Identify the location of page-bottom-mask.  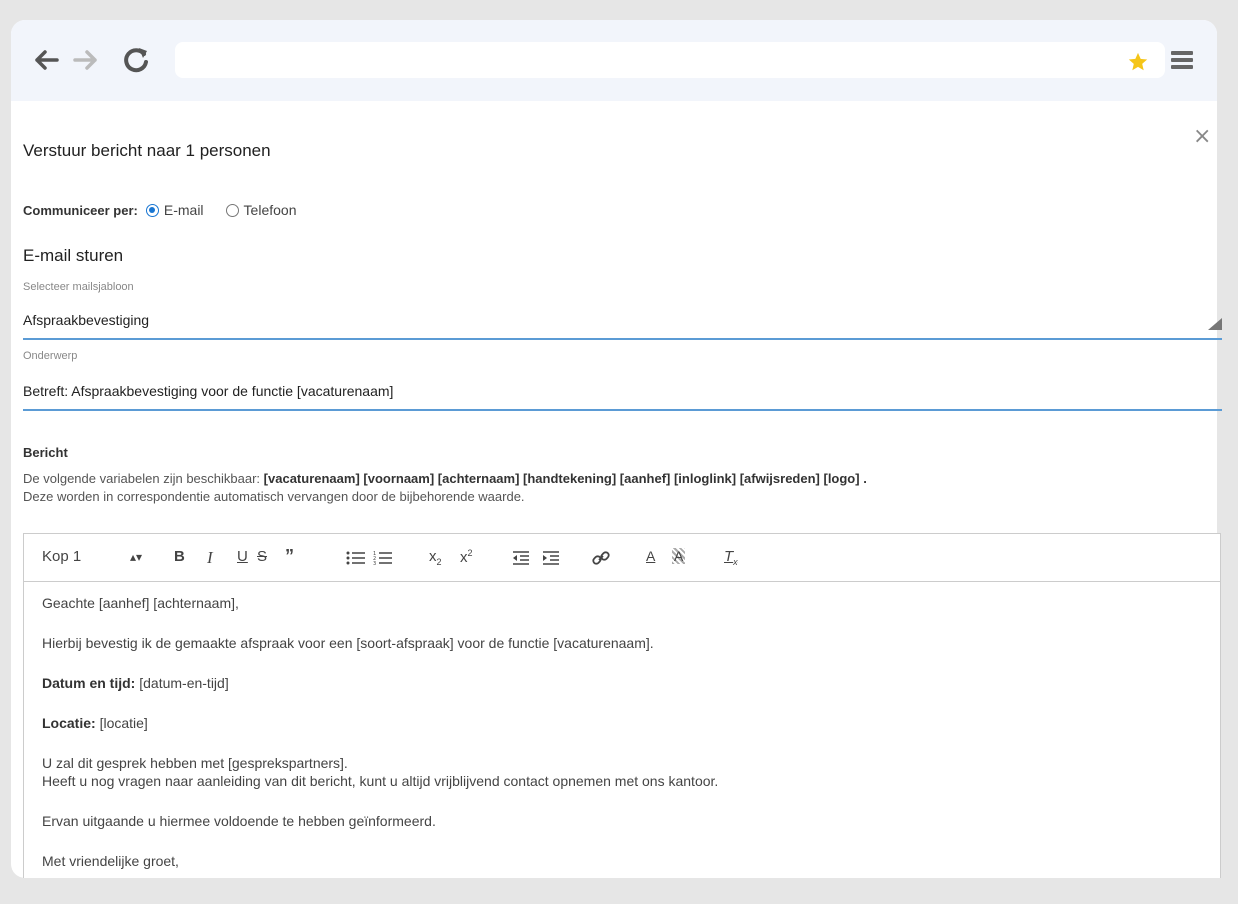
(619, 889).